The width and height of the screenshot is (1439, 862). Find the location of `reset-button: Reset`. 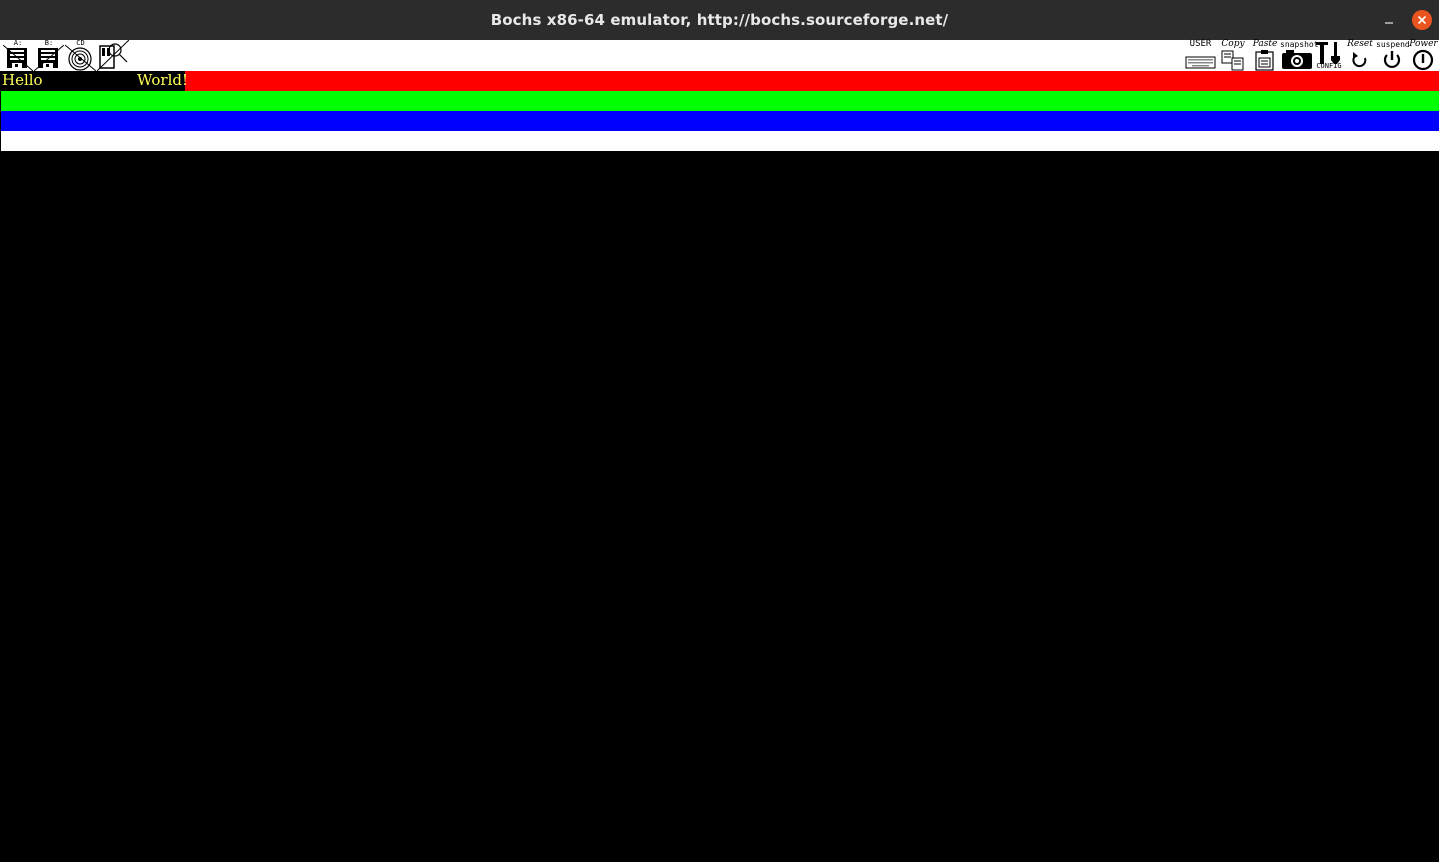

reset-button: Reset is located at coordinates (1360, 55).